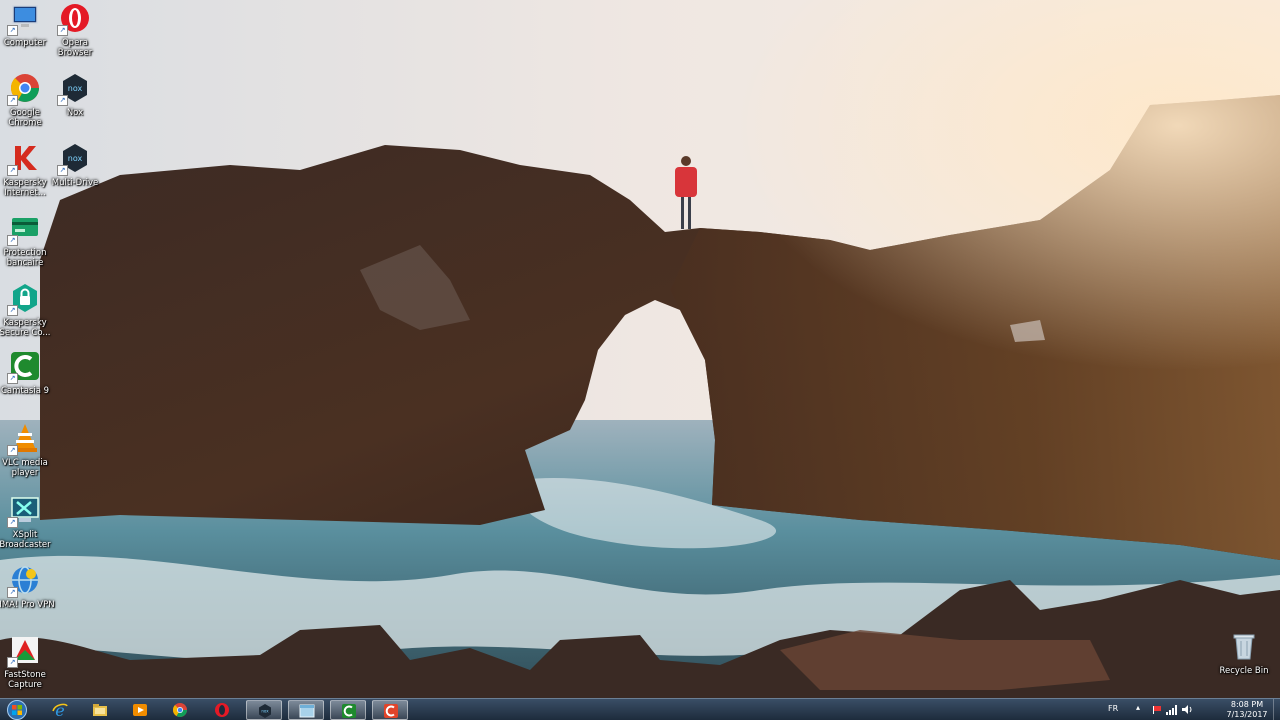 The image size is (1280, 720). I want to click on bank-protection-icon: ↗, so click(24, 229).